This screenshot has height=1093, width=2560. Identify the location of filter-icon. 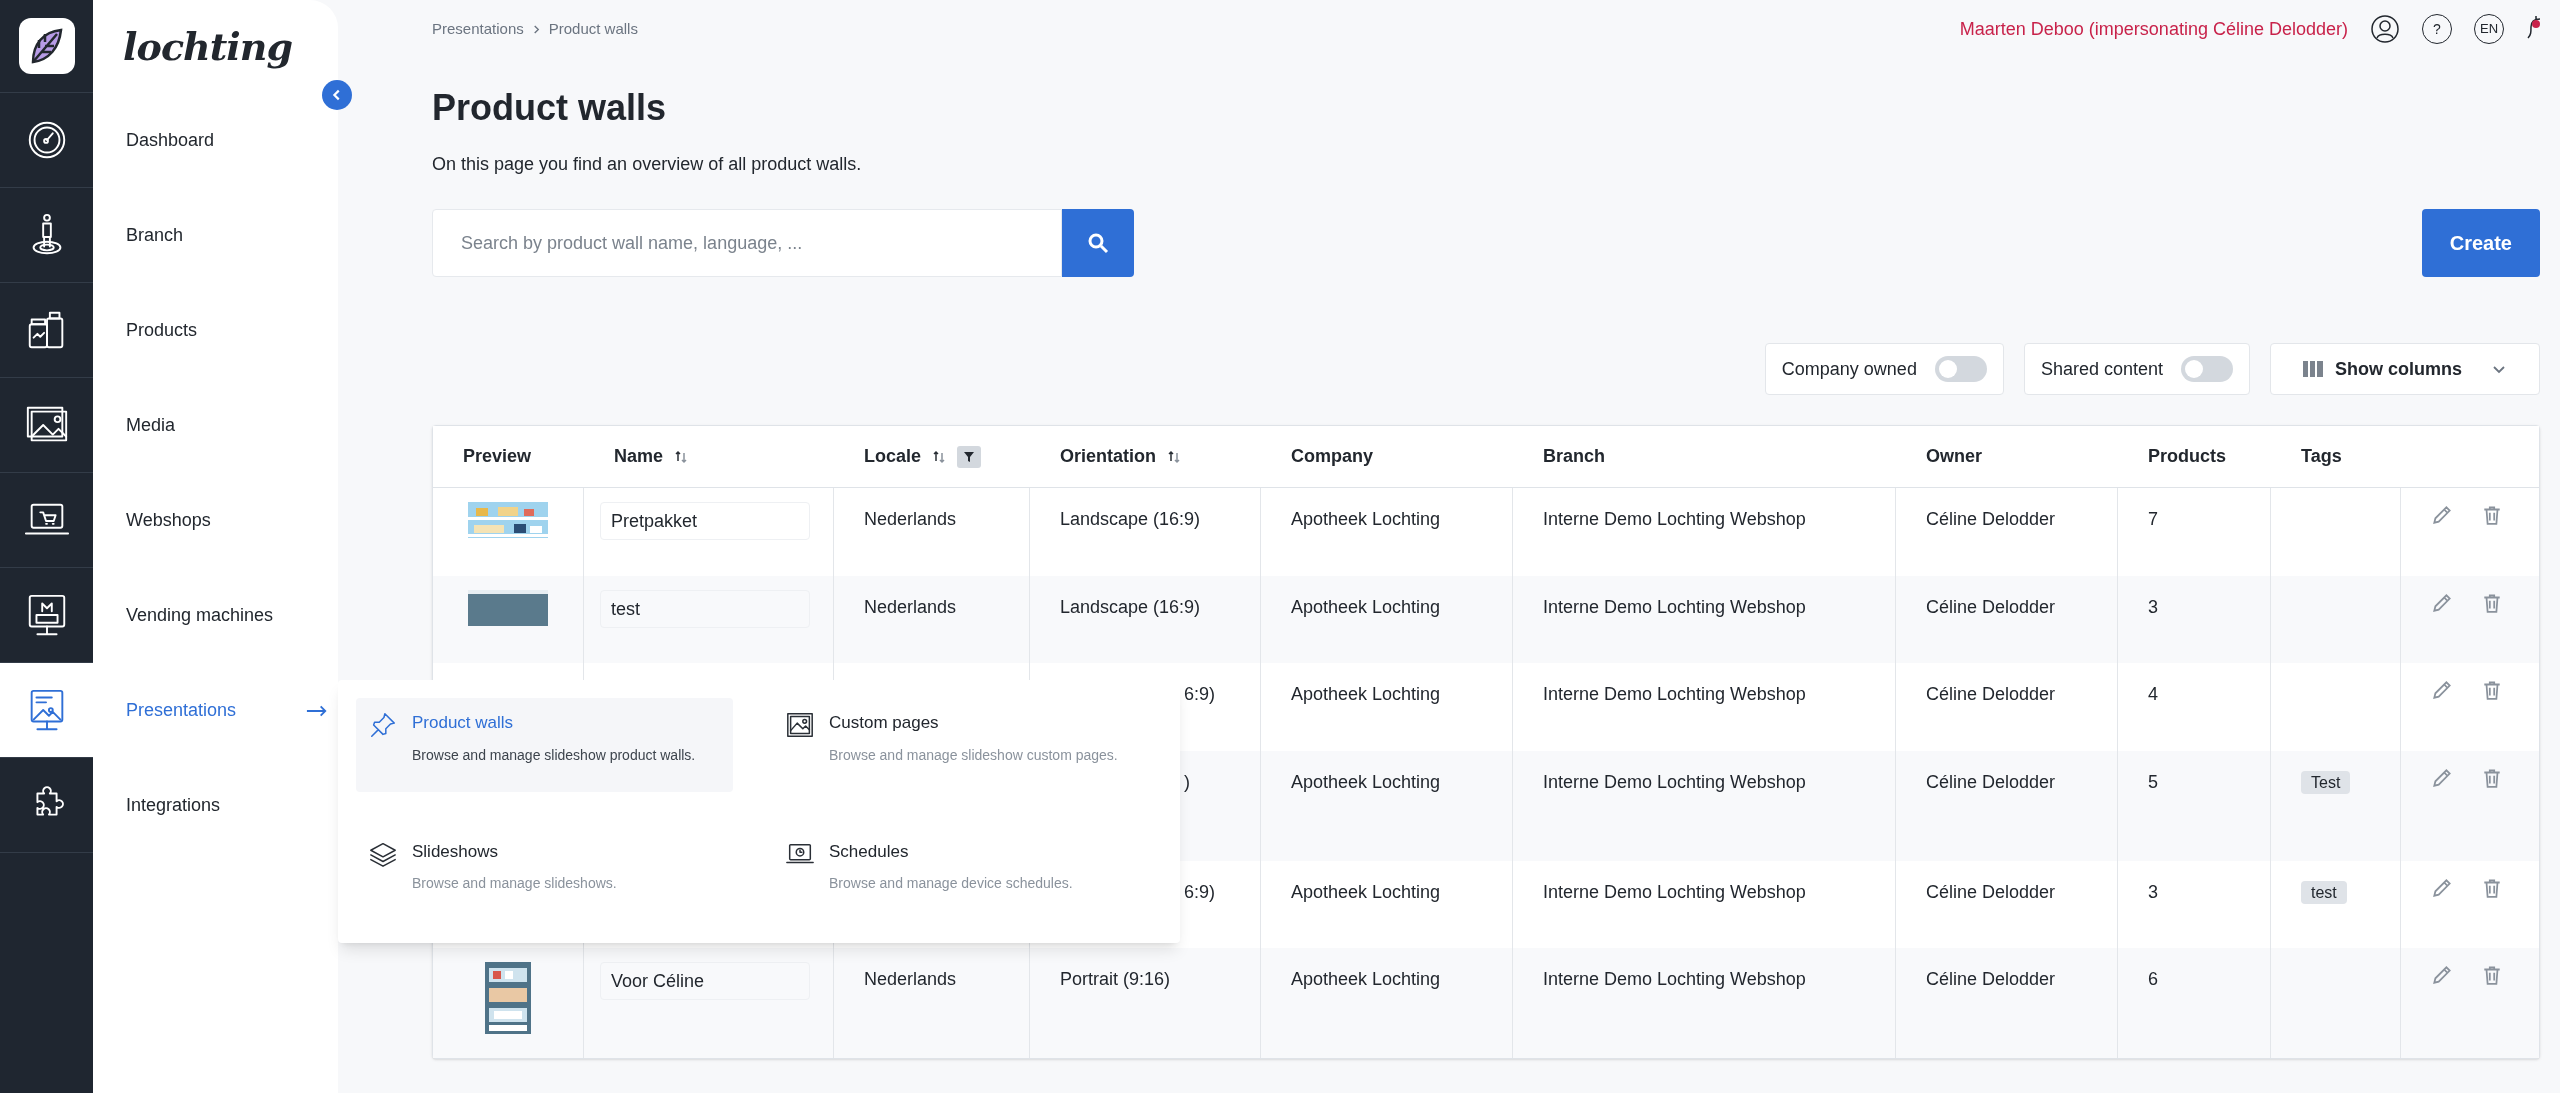
(969, 456).